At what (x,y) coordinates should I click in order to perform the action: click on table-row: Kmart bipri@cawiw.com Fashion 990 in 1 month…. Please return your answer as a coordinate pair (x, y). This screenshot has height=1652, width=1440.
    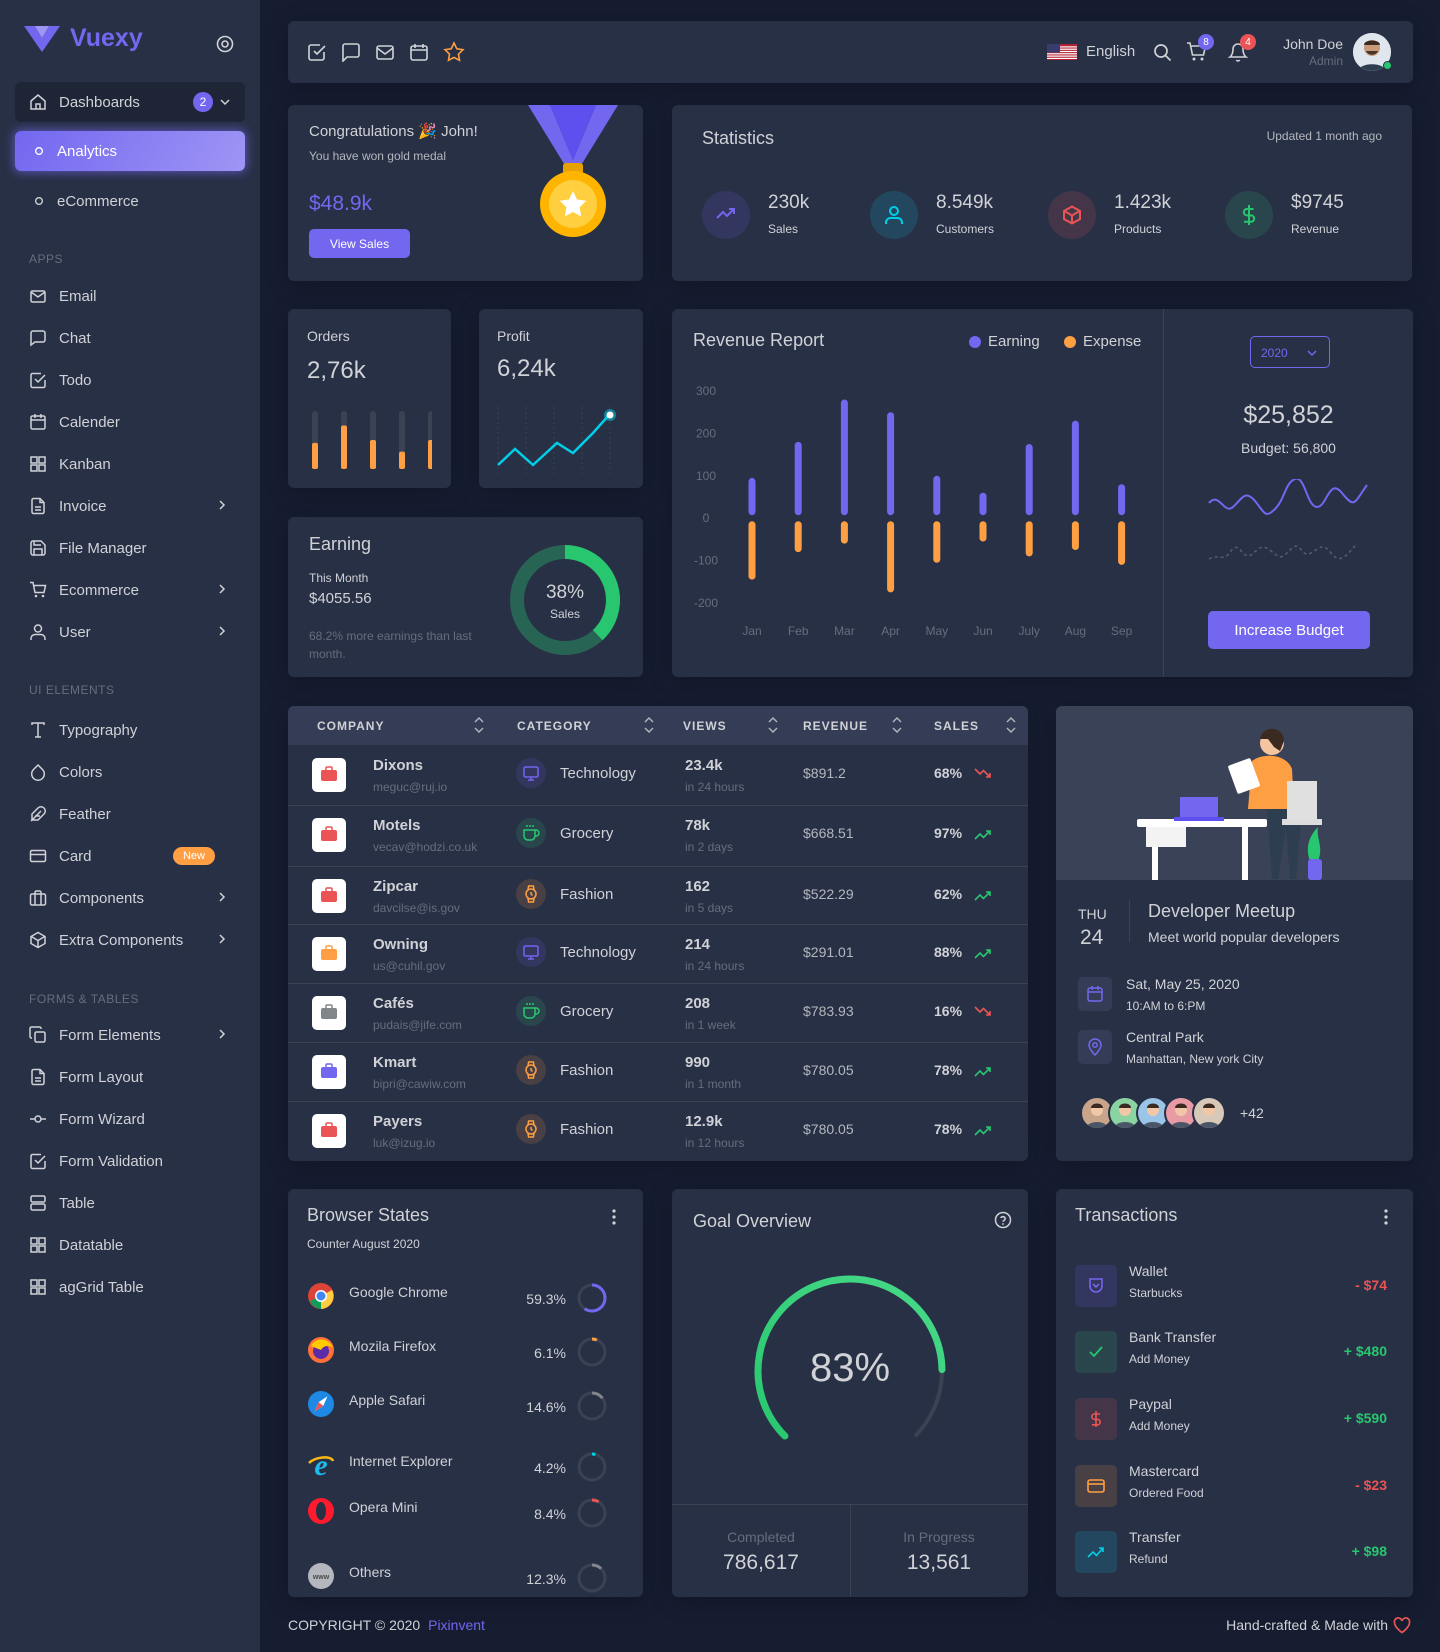
    Looking at the image, I should click on (658, 1072).